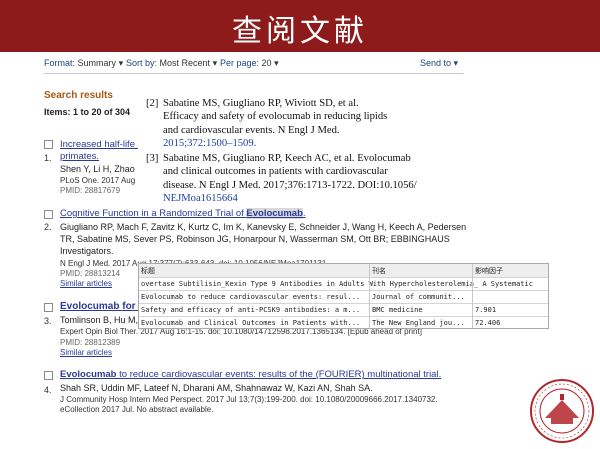 Image resolution: width=600 pixels, height=449 pixels. What do you see at coordinates (87, 112) in the screenshot?
I see `items-count: Items: 1 to 20 of 304` at bounding box center [87, 112].